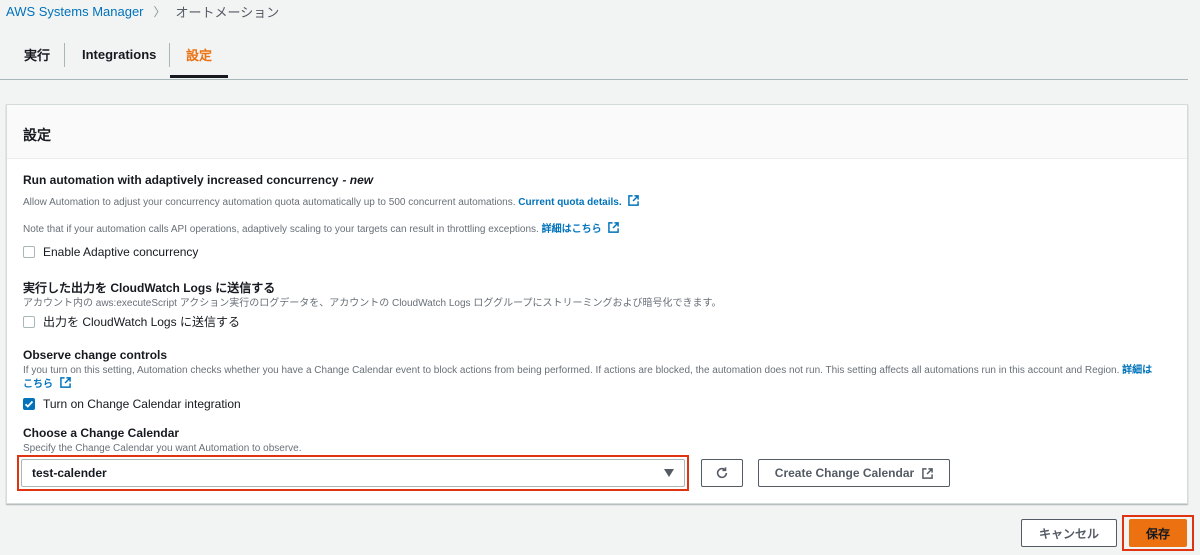 The width and height of the screenshot is (1200, 555). What do you see at coordinates (594, 55) in the screenshot?
I see `tab-bar: 実行 Integrations 設定` at bounding box center [594, 55].